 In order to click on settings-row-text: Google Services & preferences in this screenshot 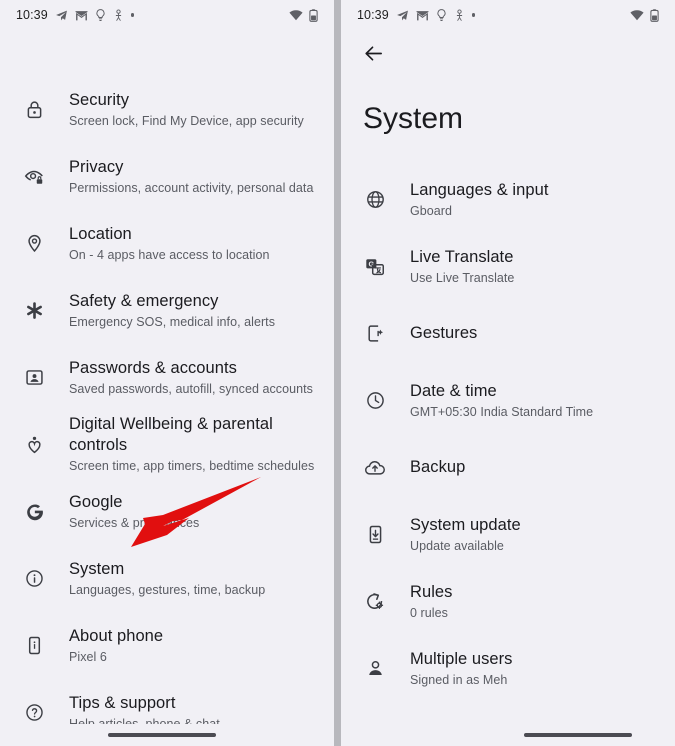, I will do `click(123, 512)`.